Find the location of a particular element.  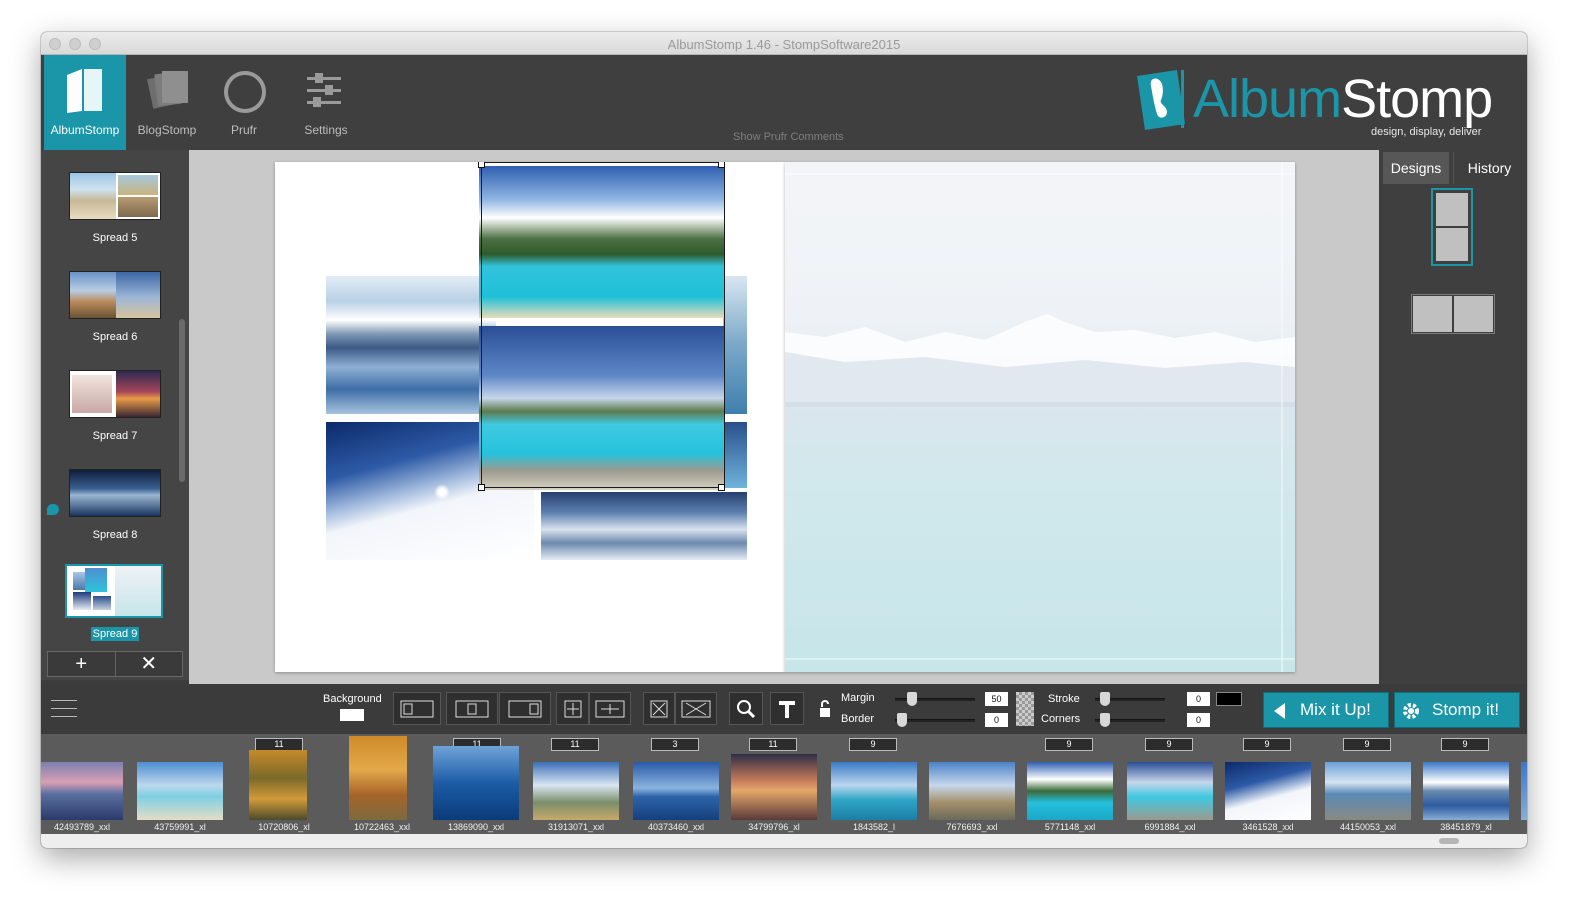

nav-label: Settings is located at coordinates (326, 130).